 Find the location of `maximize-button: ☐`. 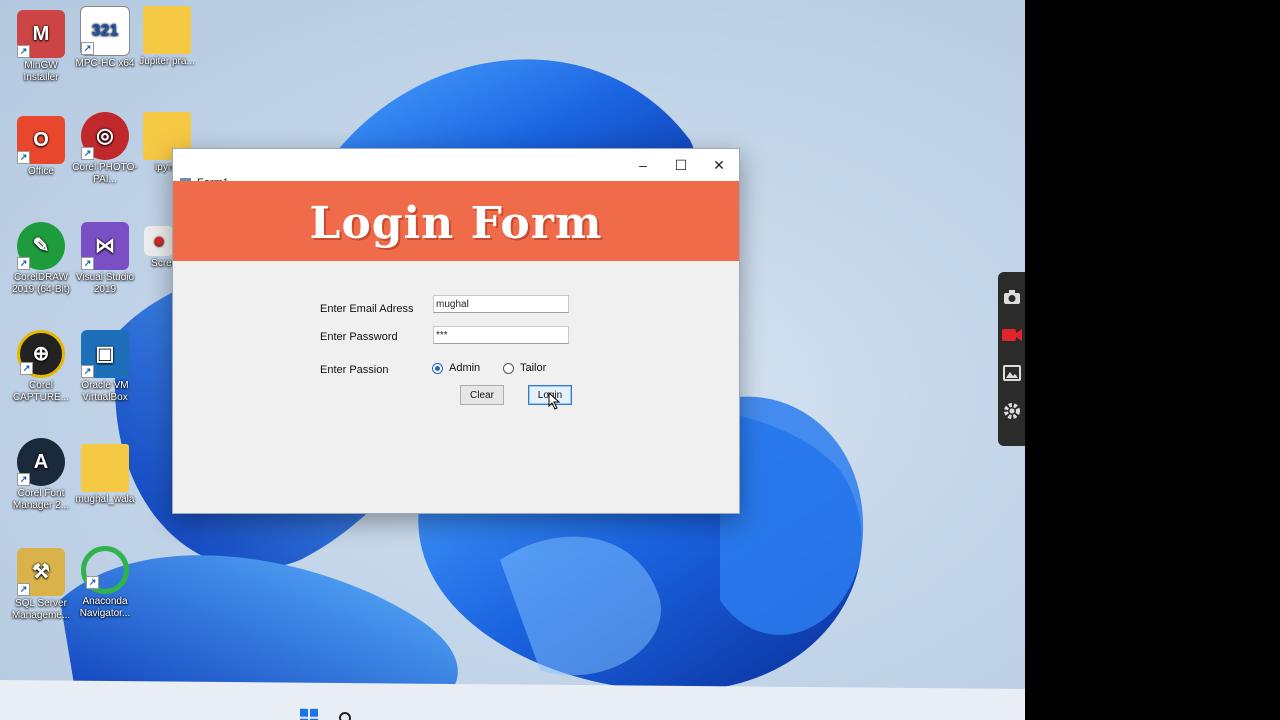

maximize-button: ☐ is located at coordinates (681, 165).